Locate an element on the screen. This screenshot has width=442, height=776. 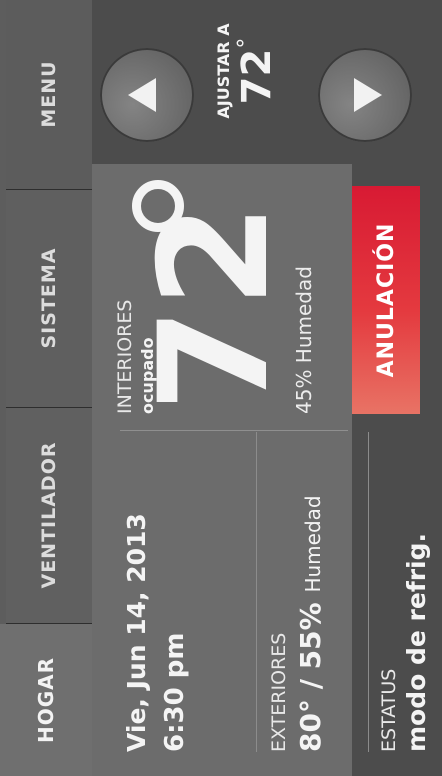
outdoor-reading: 80° / 55% Humedad is located at coordinates (310, 623).